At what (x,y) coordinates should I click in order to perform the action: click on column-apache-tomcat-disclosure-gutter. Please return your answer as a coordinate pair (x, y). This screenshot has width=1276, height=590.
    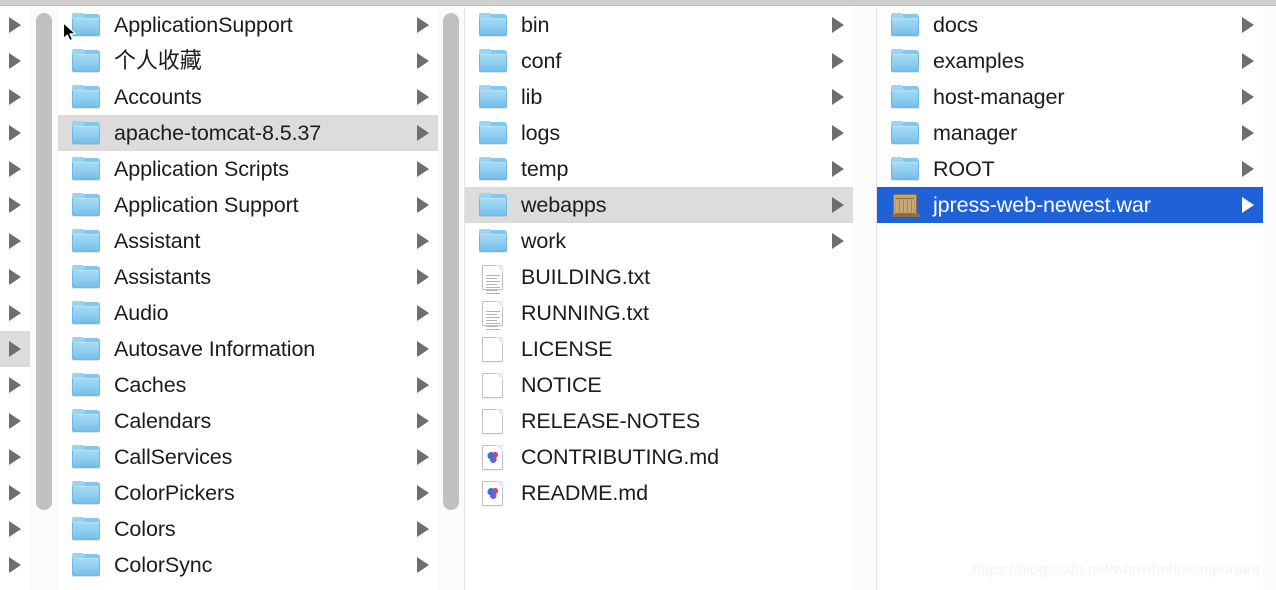
    Looking at the image, I should click on (838, 298).